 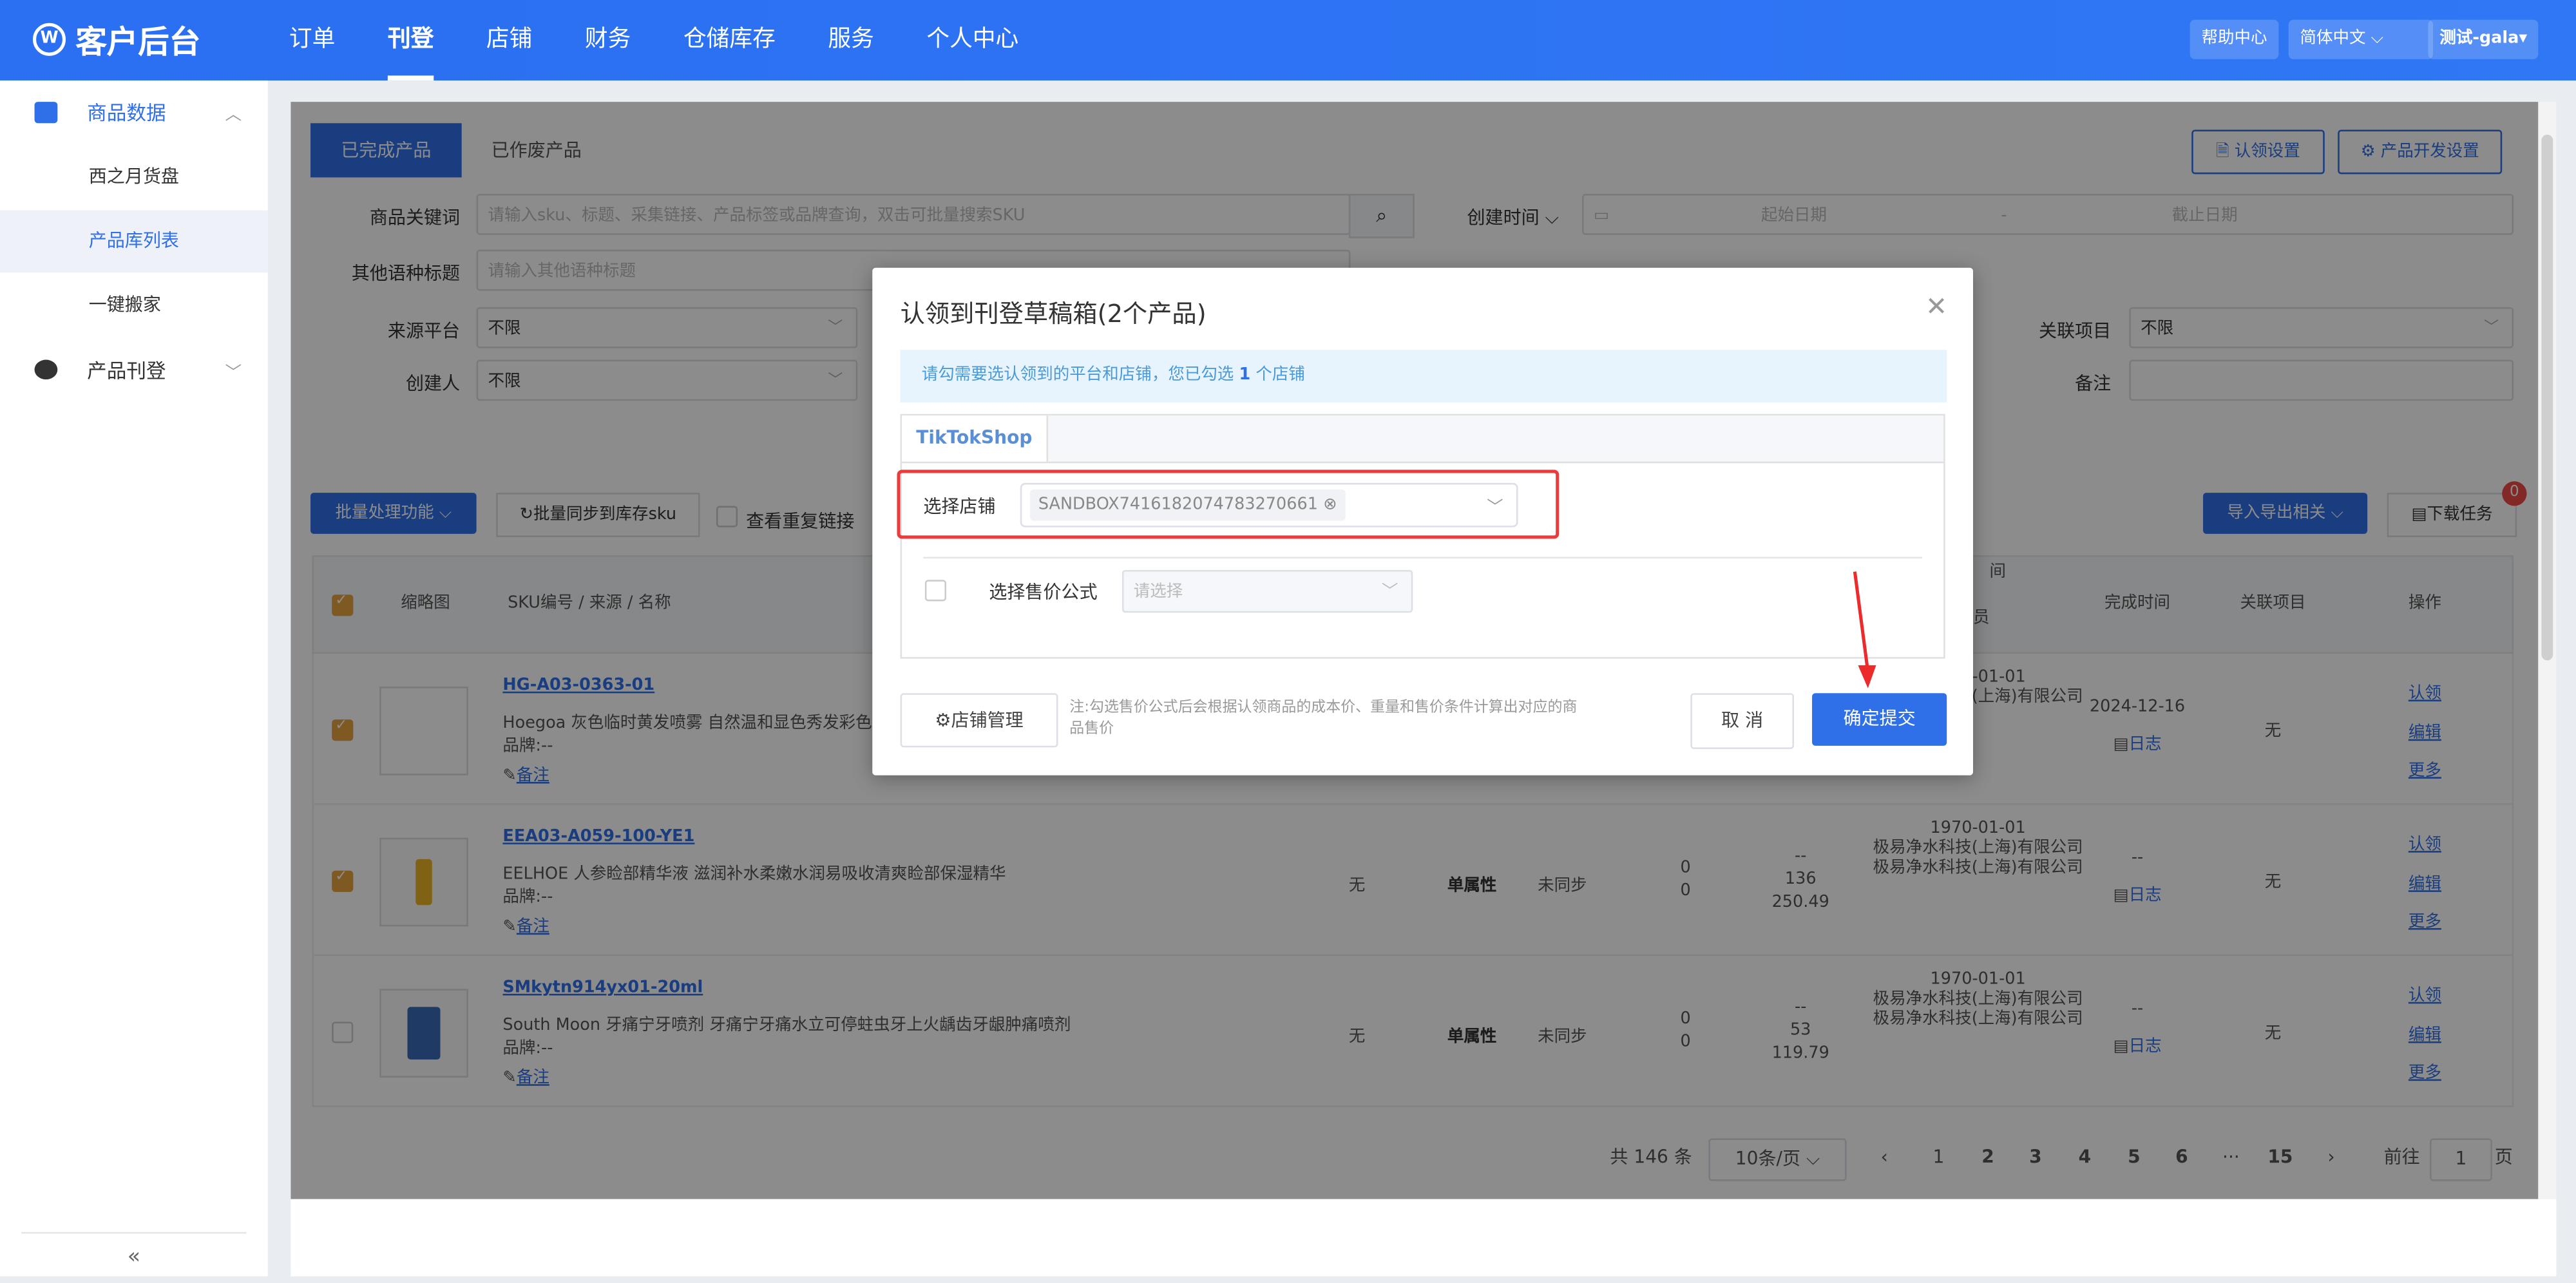 I want to click on language-value: 简体中文, so click(x=2333, y=38).